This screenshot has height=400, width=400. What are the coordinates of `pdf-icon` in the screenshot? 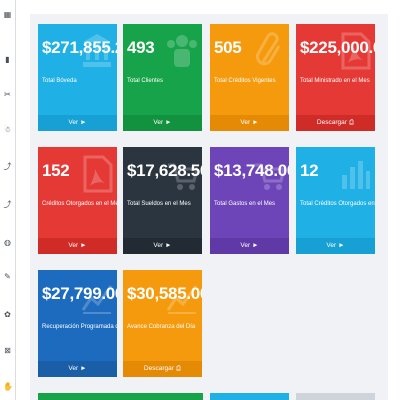 It's located at (97, 174).